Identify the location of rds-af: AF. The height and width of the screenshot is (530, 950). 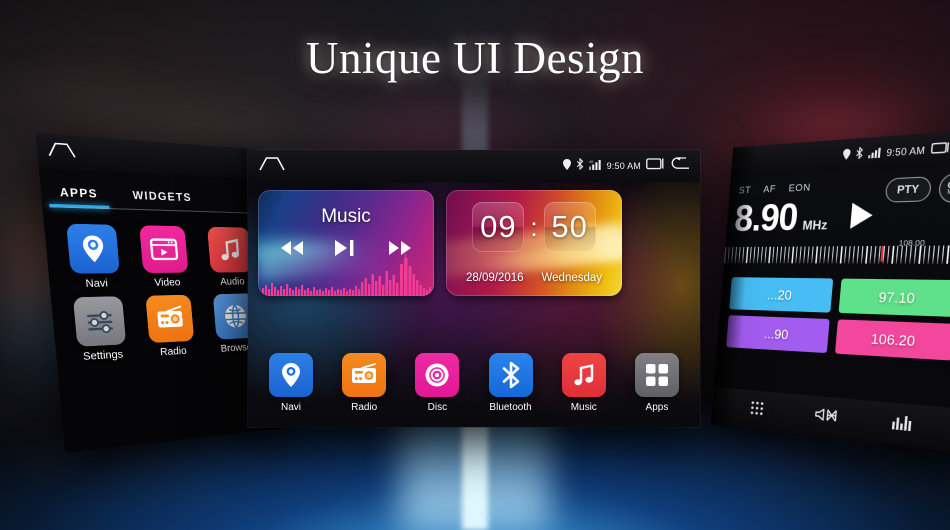
(769, 189).